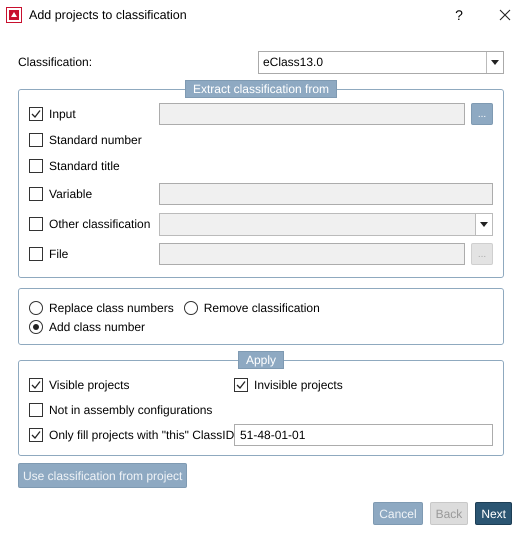 This screenshot has height=547, width=528. Describe the element at coordinates (326, 194) in the screenshot. I see `text-field` at that location.